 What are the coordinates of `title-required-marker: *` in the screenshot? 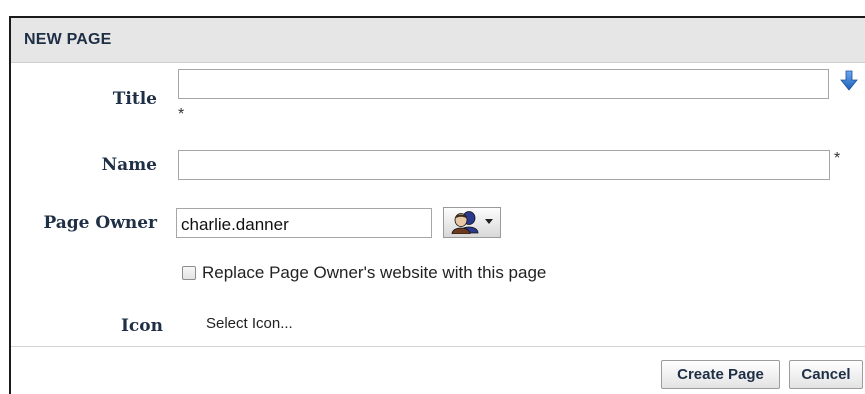 It's located at (181, 114).